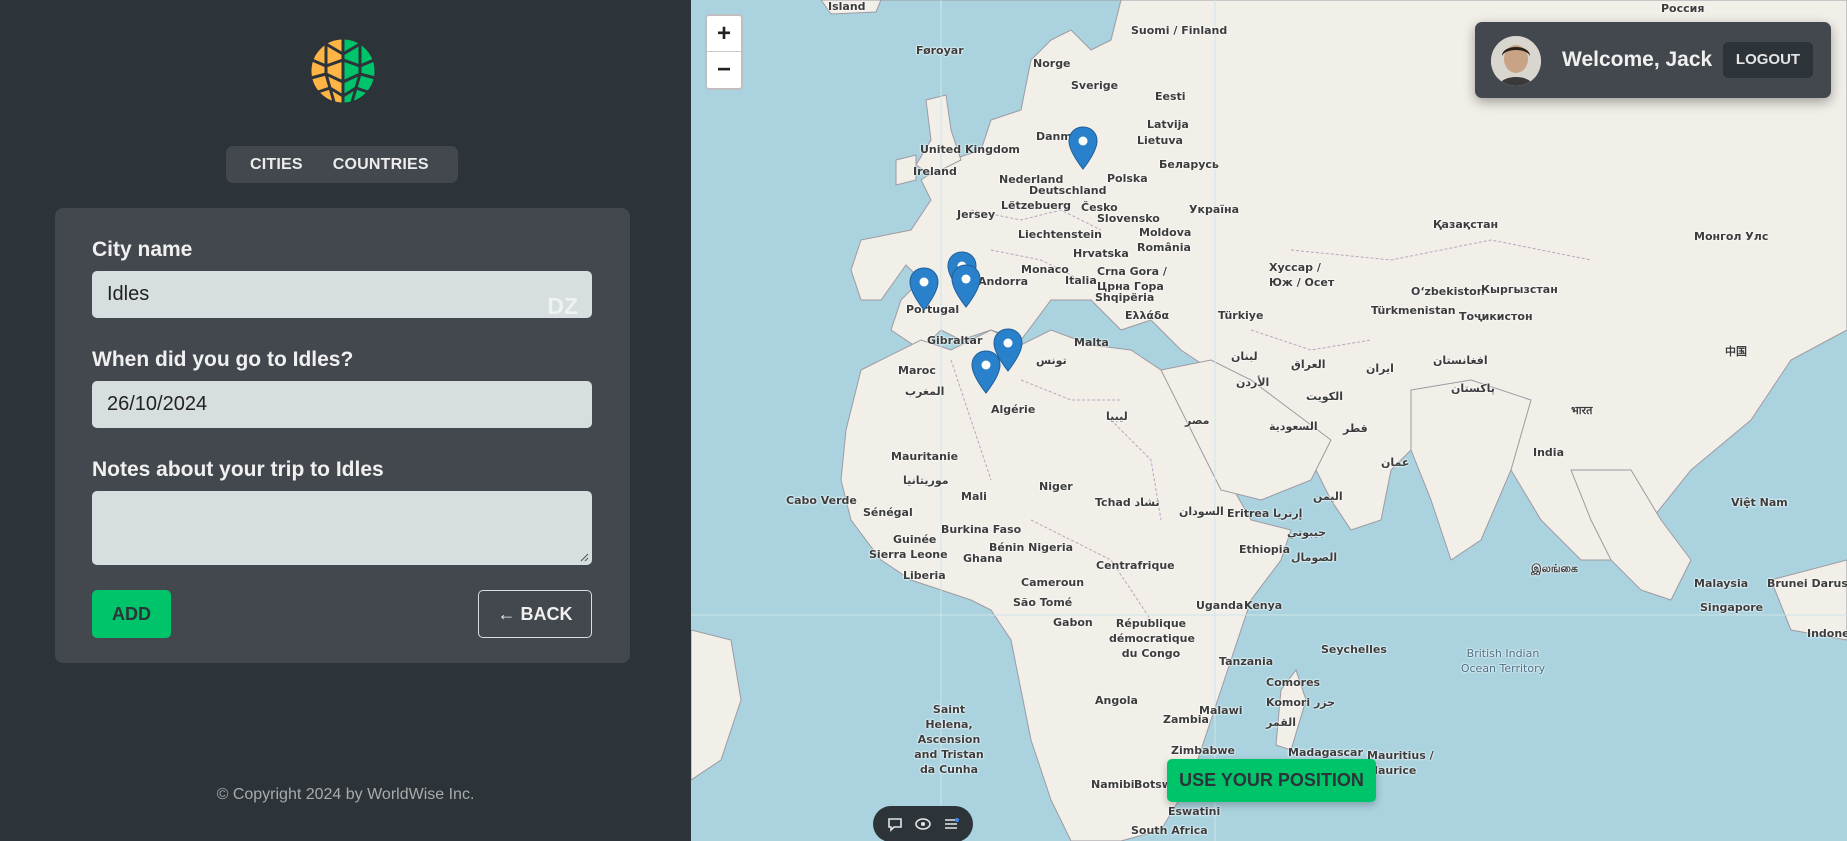 This screenshot has height=841, width=1847. Describe the element at coordinates (1031, 547) in the screenshot. I see `map-label: Bénin Nigeria` at that location.